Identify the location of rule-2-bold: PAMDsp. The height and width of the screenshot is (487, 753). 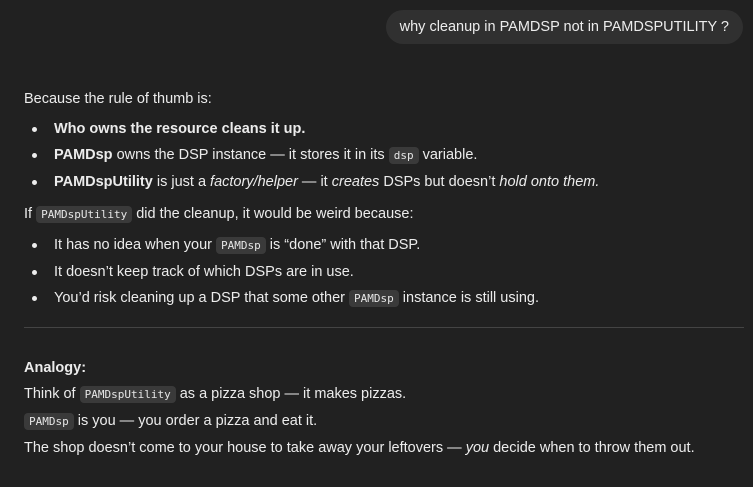
(83, 155).